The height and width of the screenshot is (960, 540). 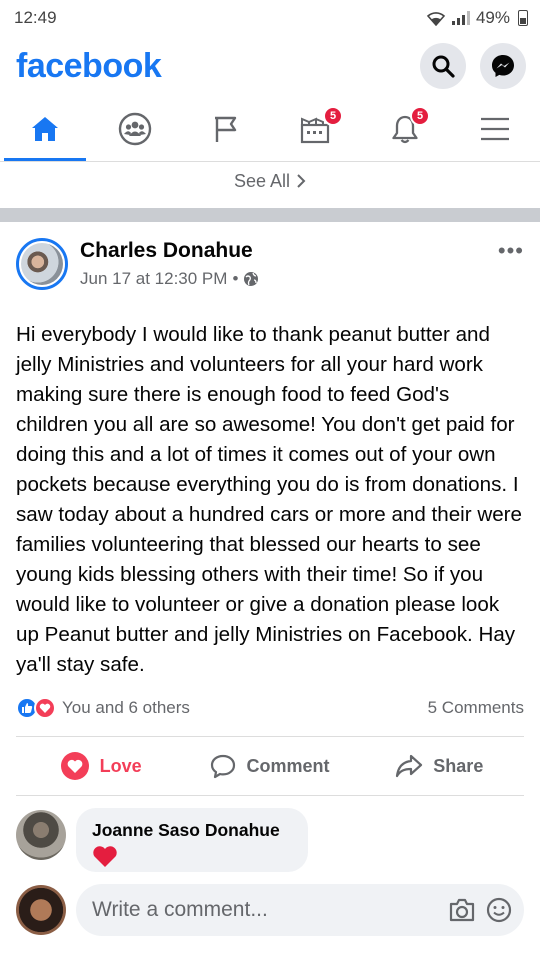 What do you see at coordinates (223, 766) in the screenshot?
I see `comment-icon` at bounding box center [223, 766].